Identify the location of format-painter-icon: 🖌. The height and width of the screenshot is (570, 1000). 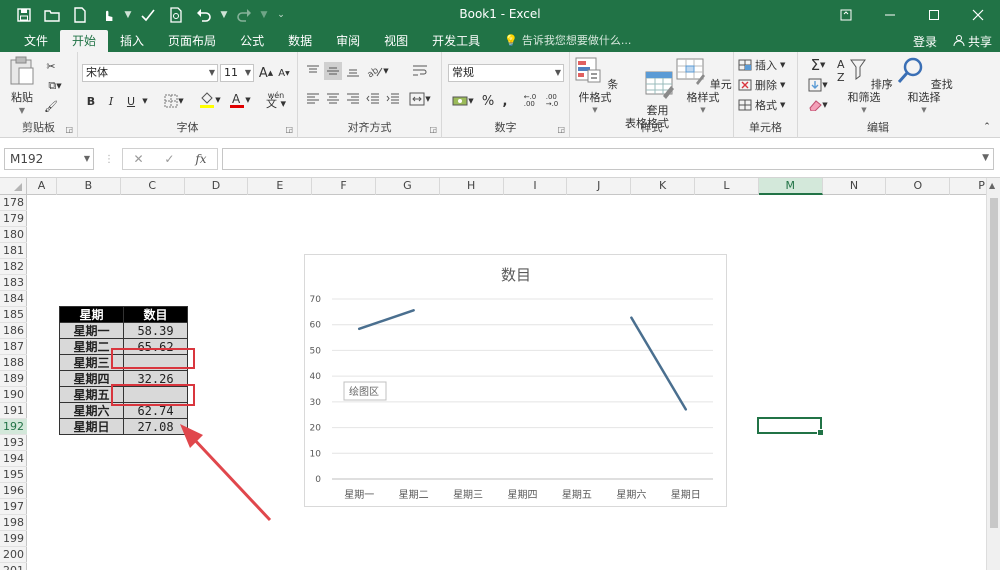
(51, 106).